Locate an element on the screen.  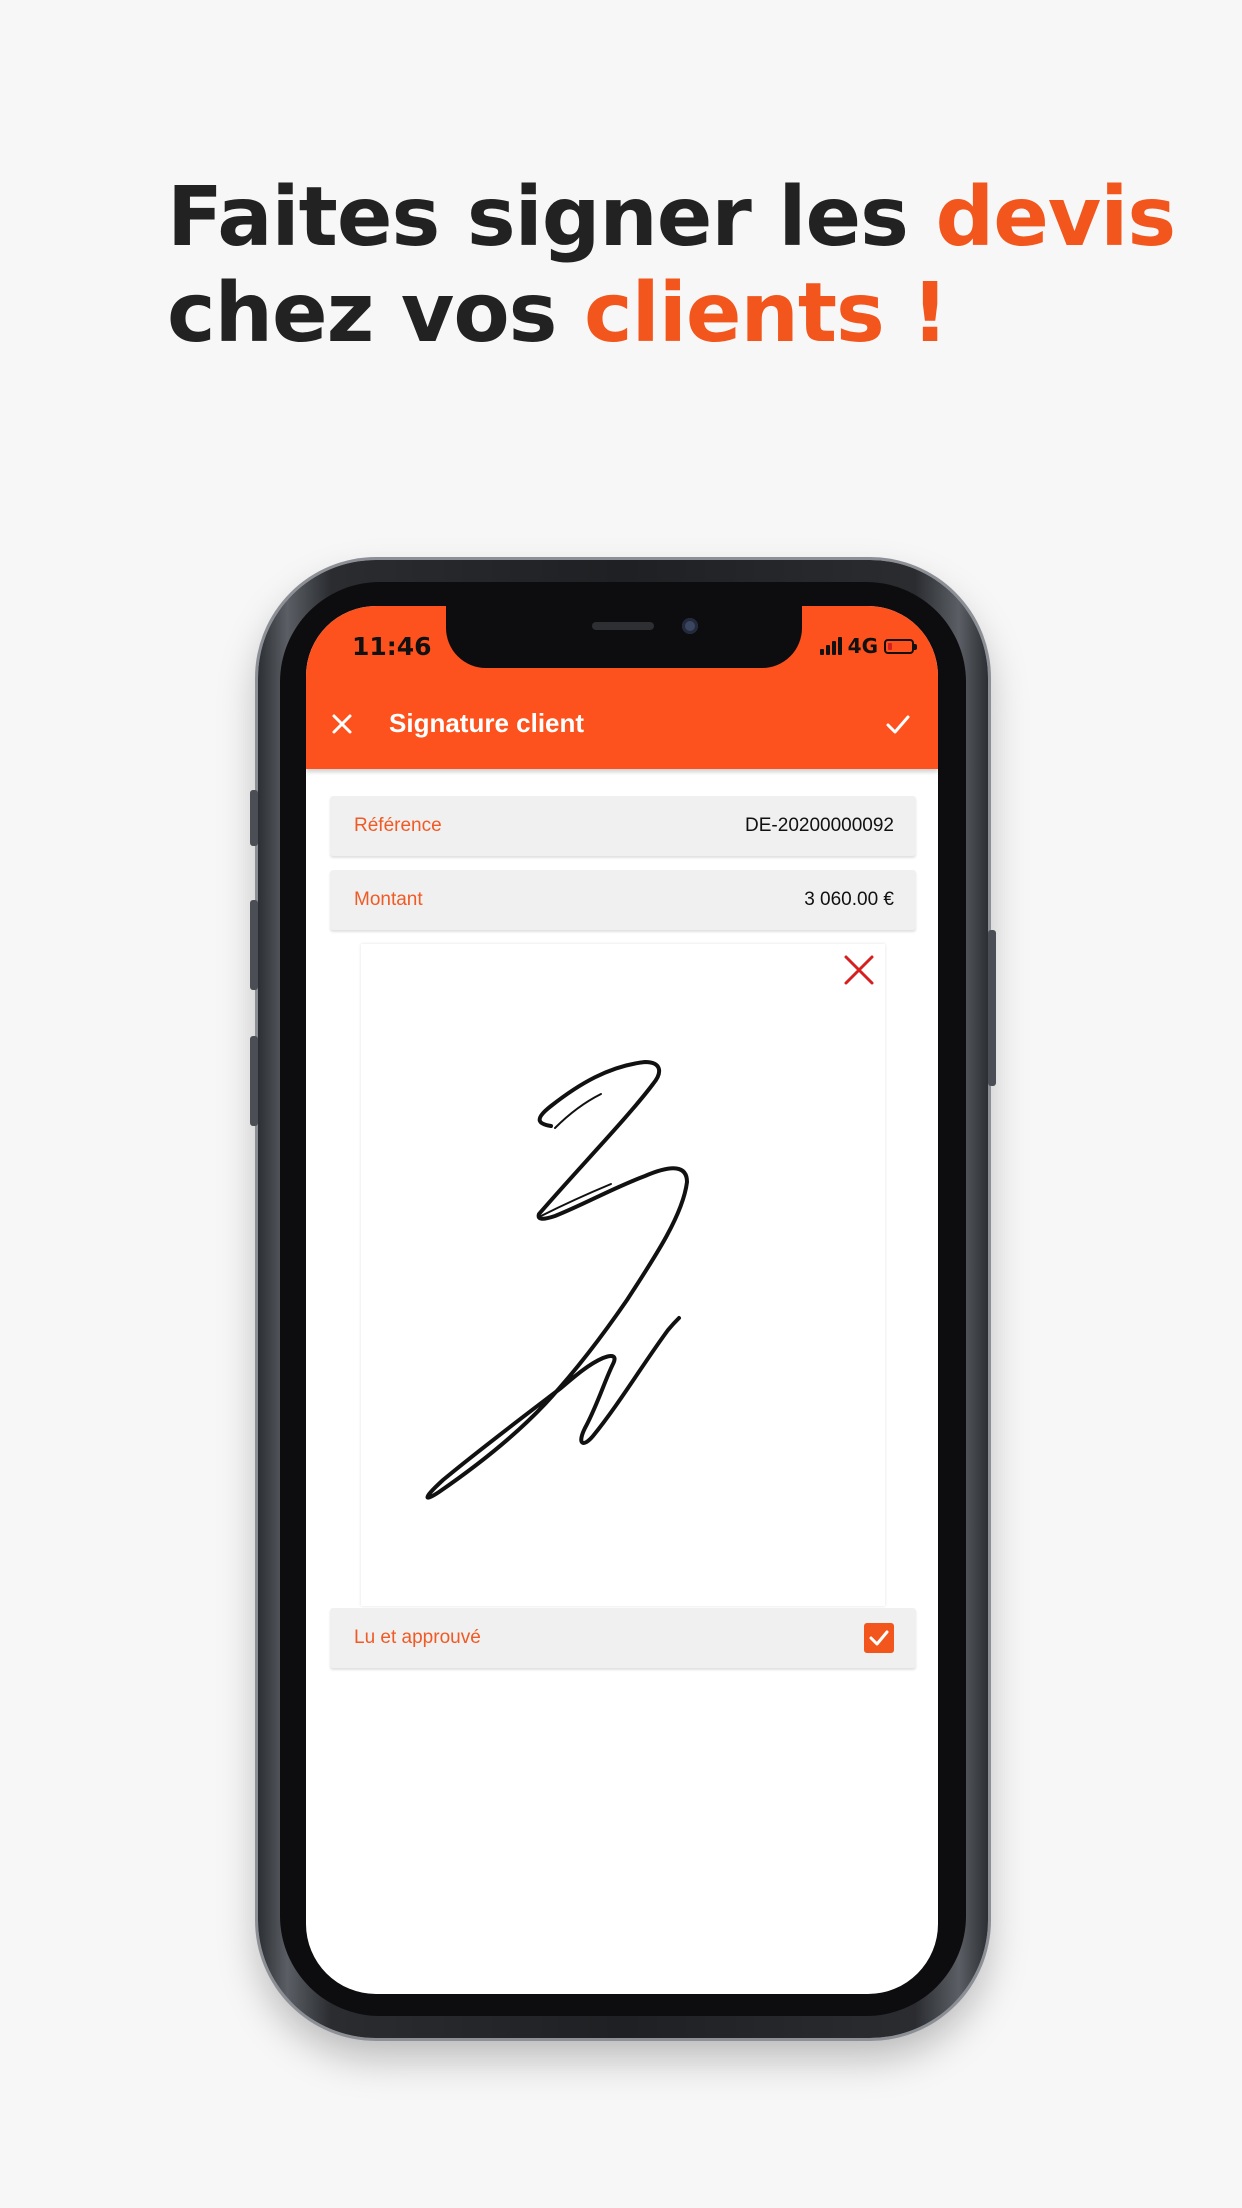
reference-label: Référence is located at coordinates (398, 825).